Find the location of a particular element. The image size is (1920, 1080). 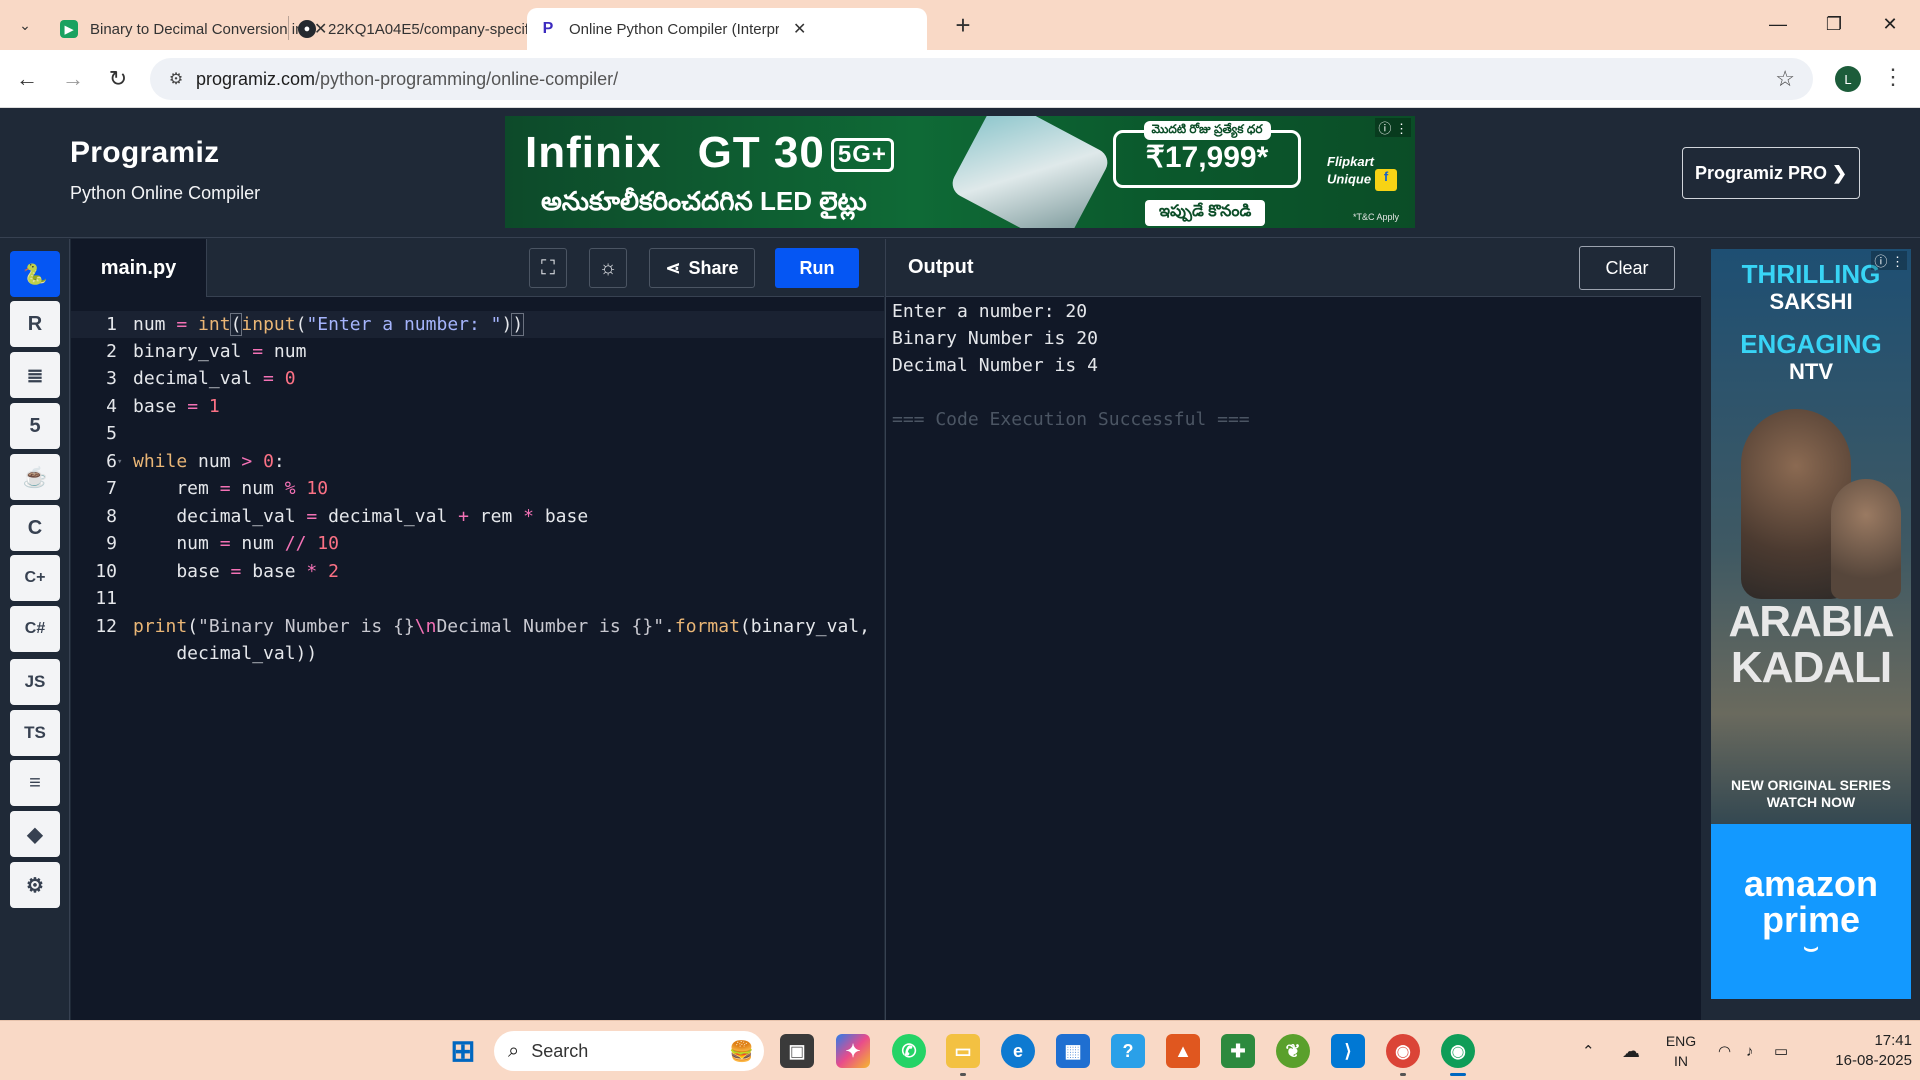

execution-status: === Code Execution Successful === is located at coordinates (1071, 419).